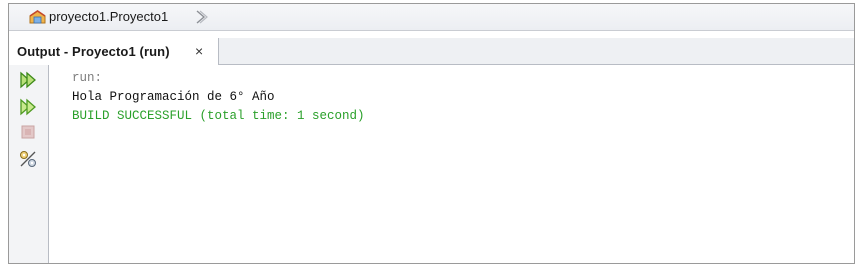 Image resolution: width=865 pixels, height=279 pixels. I want to click on bar-gap, so click(431, 34).